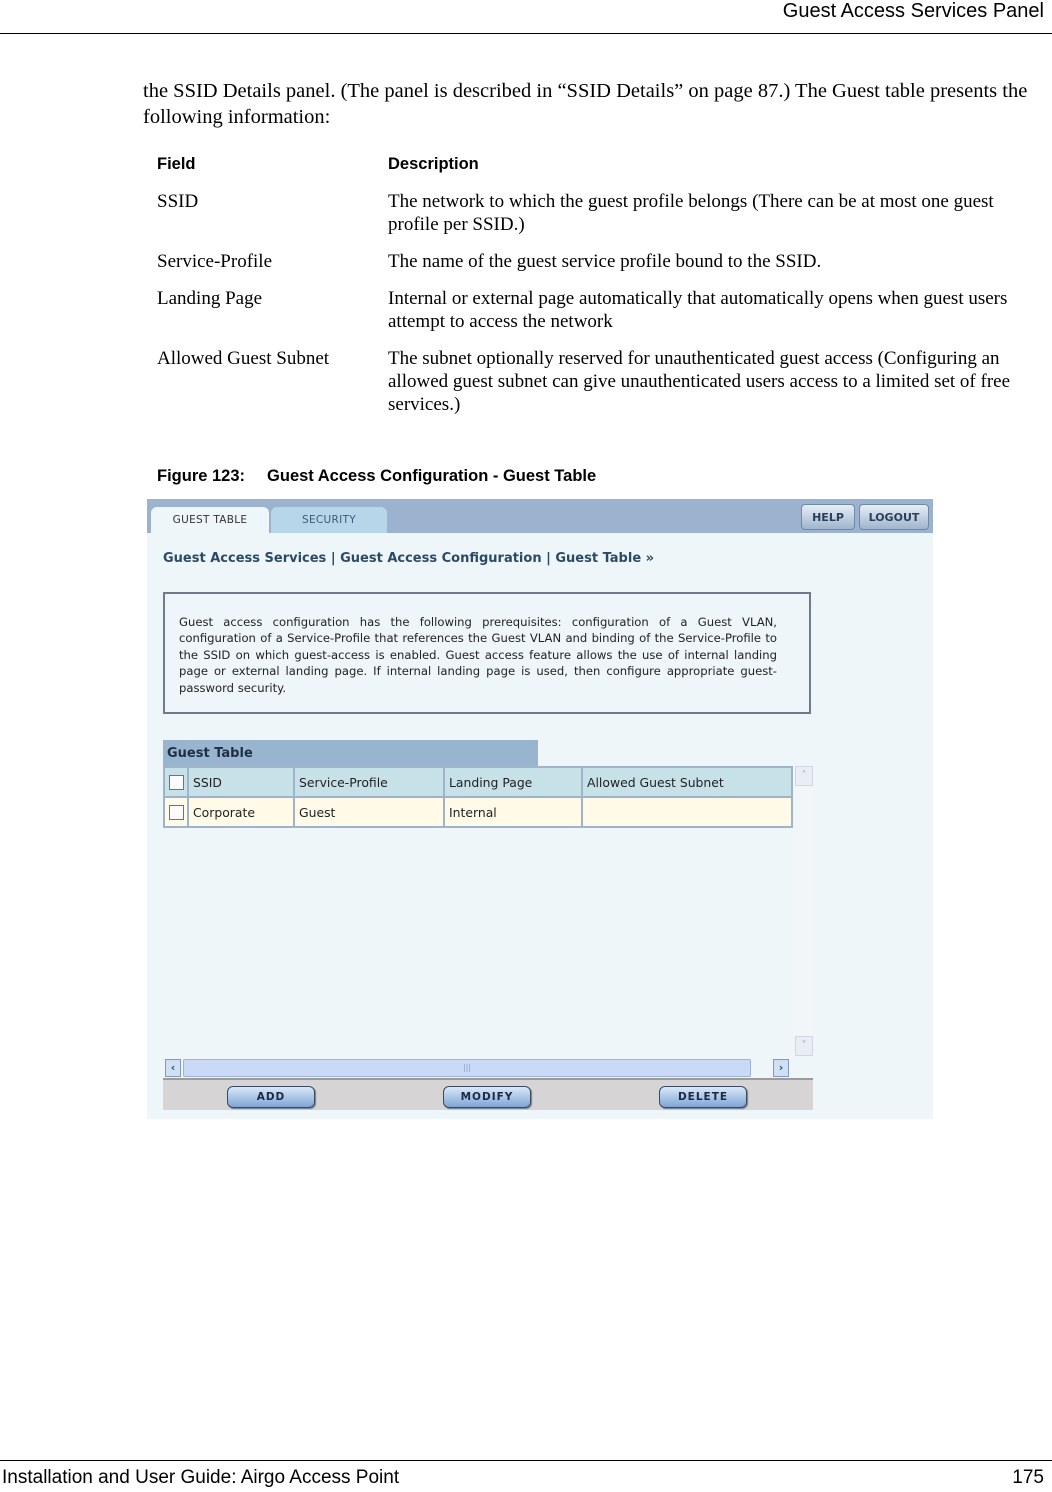  What do you see at coordinates (513, 812) in the screenshot?
I see `cell-landing-page: Internal` at bounding box center [513, 812].